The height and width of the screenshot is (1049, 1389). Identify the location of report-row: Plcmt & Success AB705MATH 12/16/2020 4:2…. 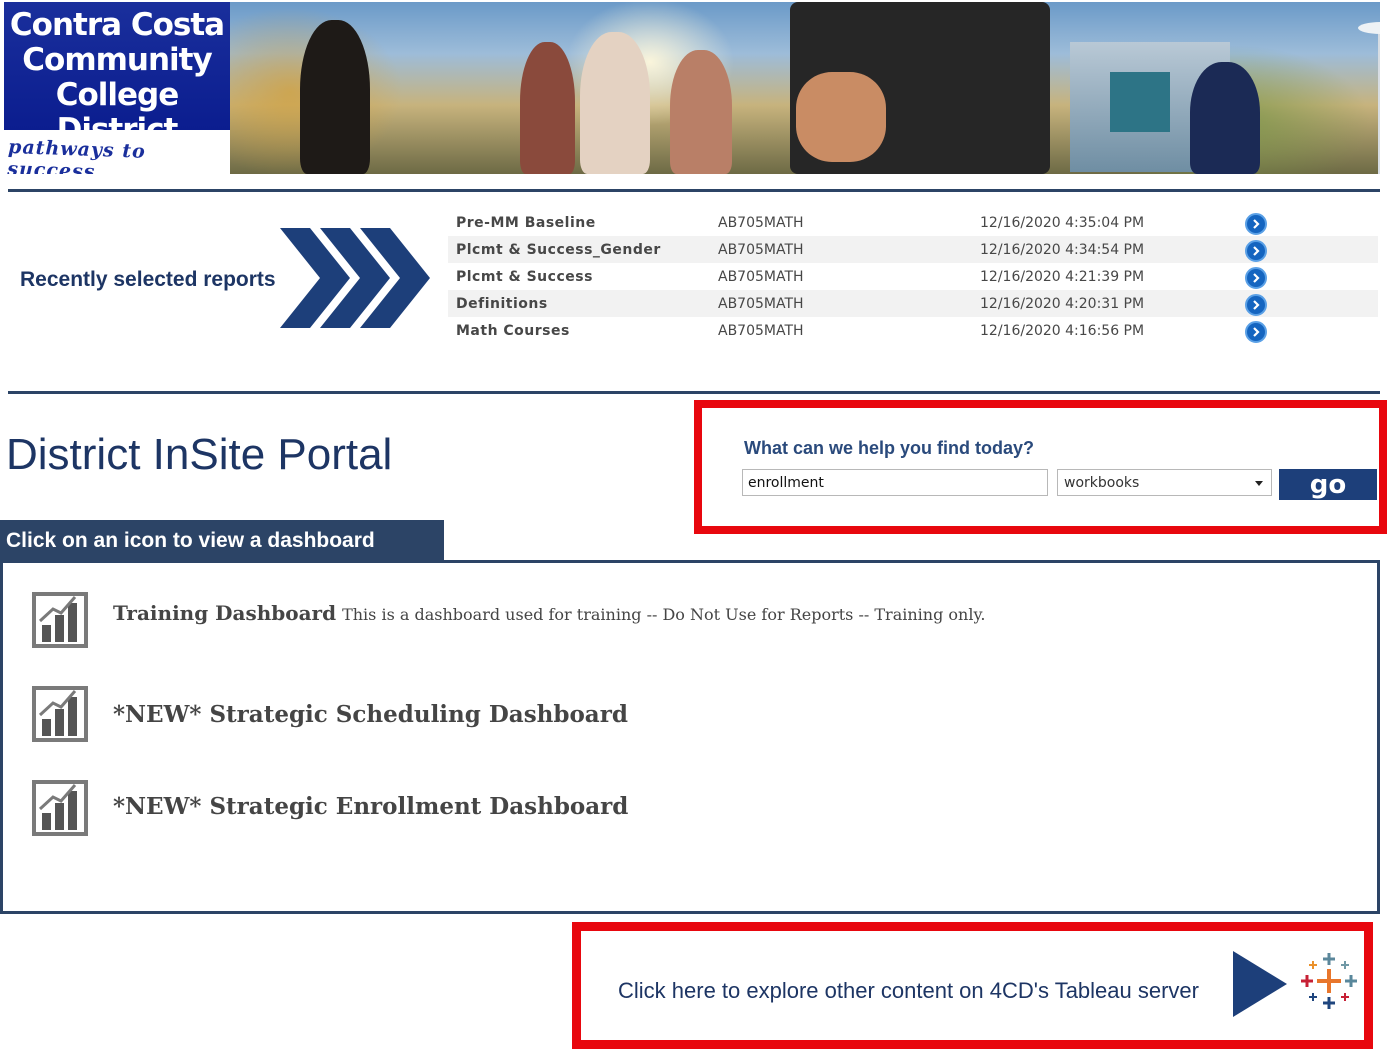
(913, 276).